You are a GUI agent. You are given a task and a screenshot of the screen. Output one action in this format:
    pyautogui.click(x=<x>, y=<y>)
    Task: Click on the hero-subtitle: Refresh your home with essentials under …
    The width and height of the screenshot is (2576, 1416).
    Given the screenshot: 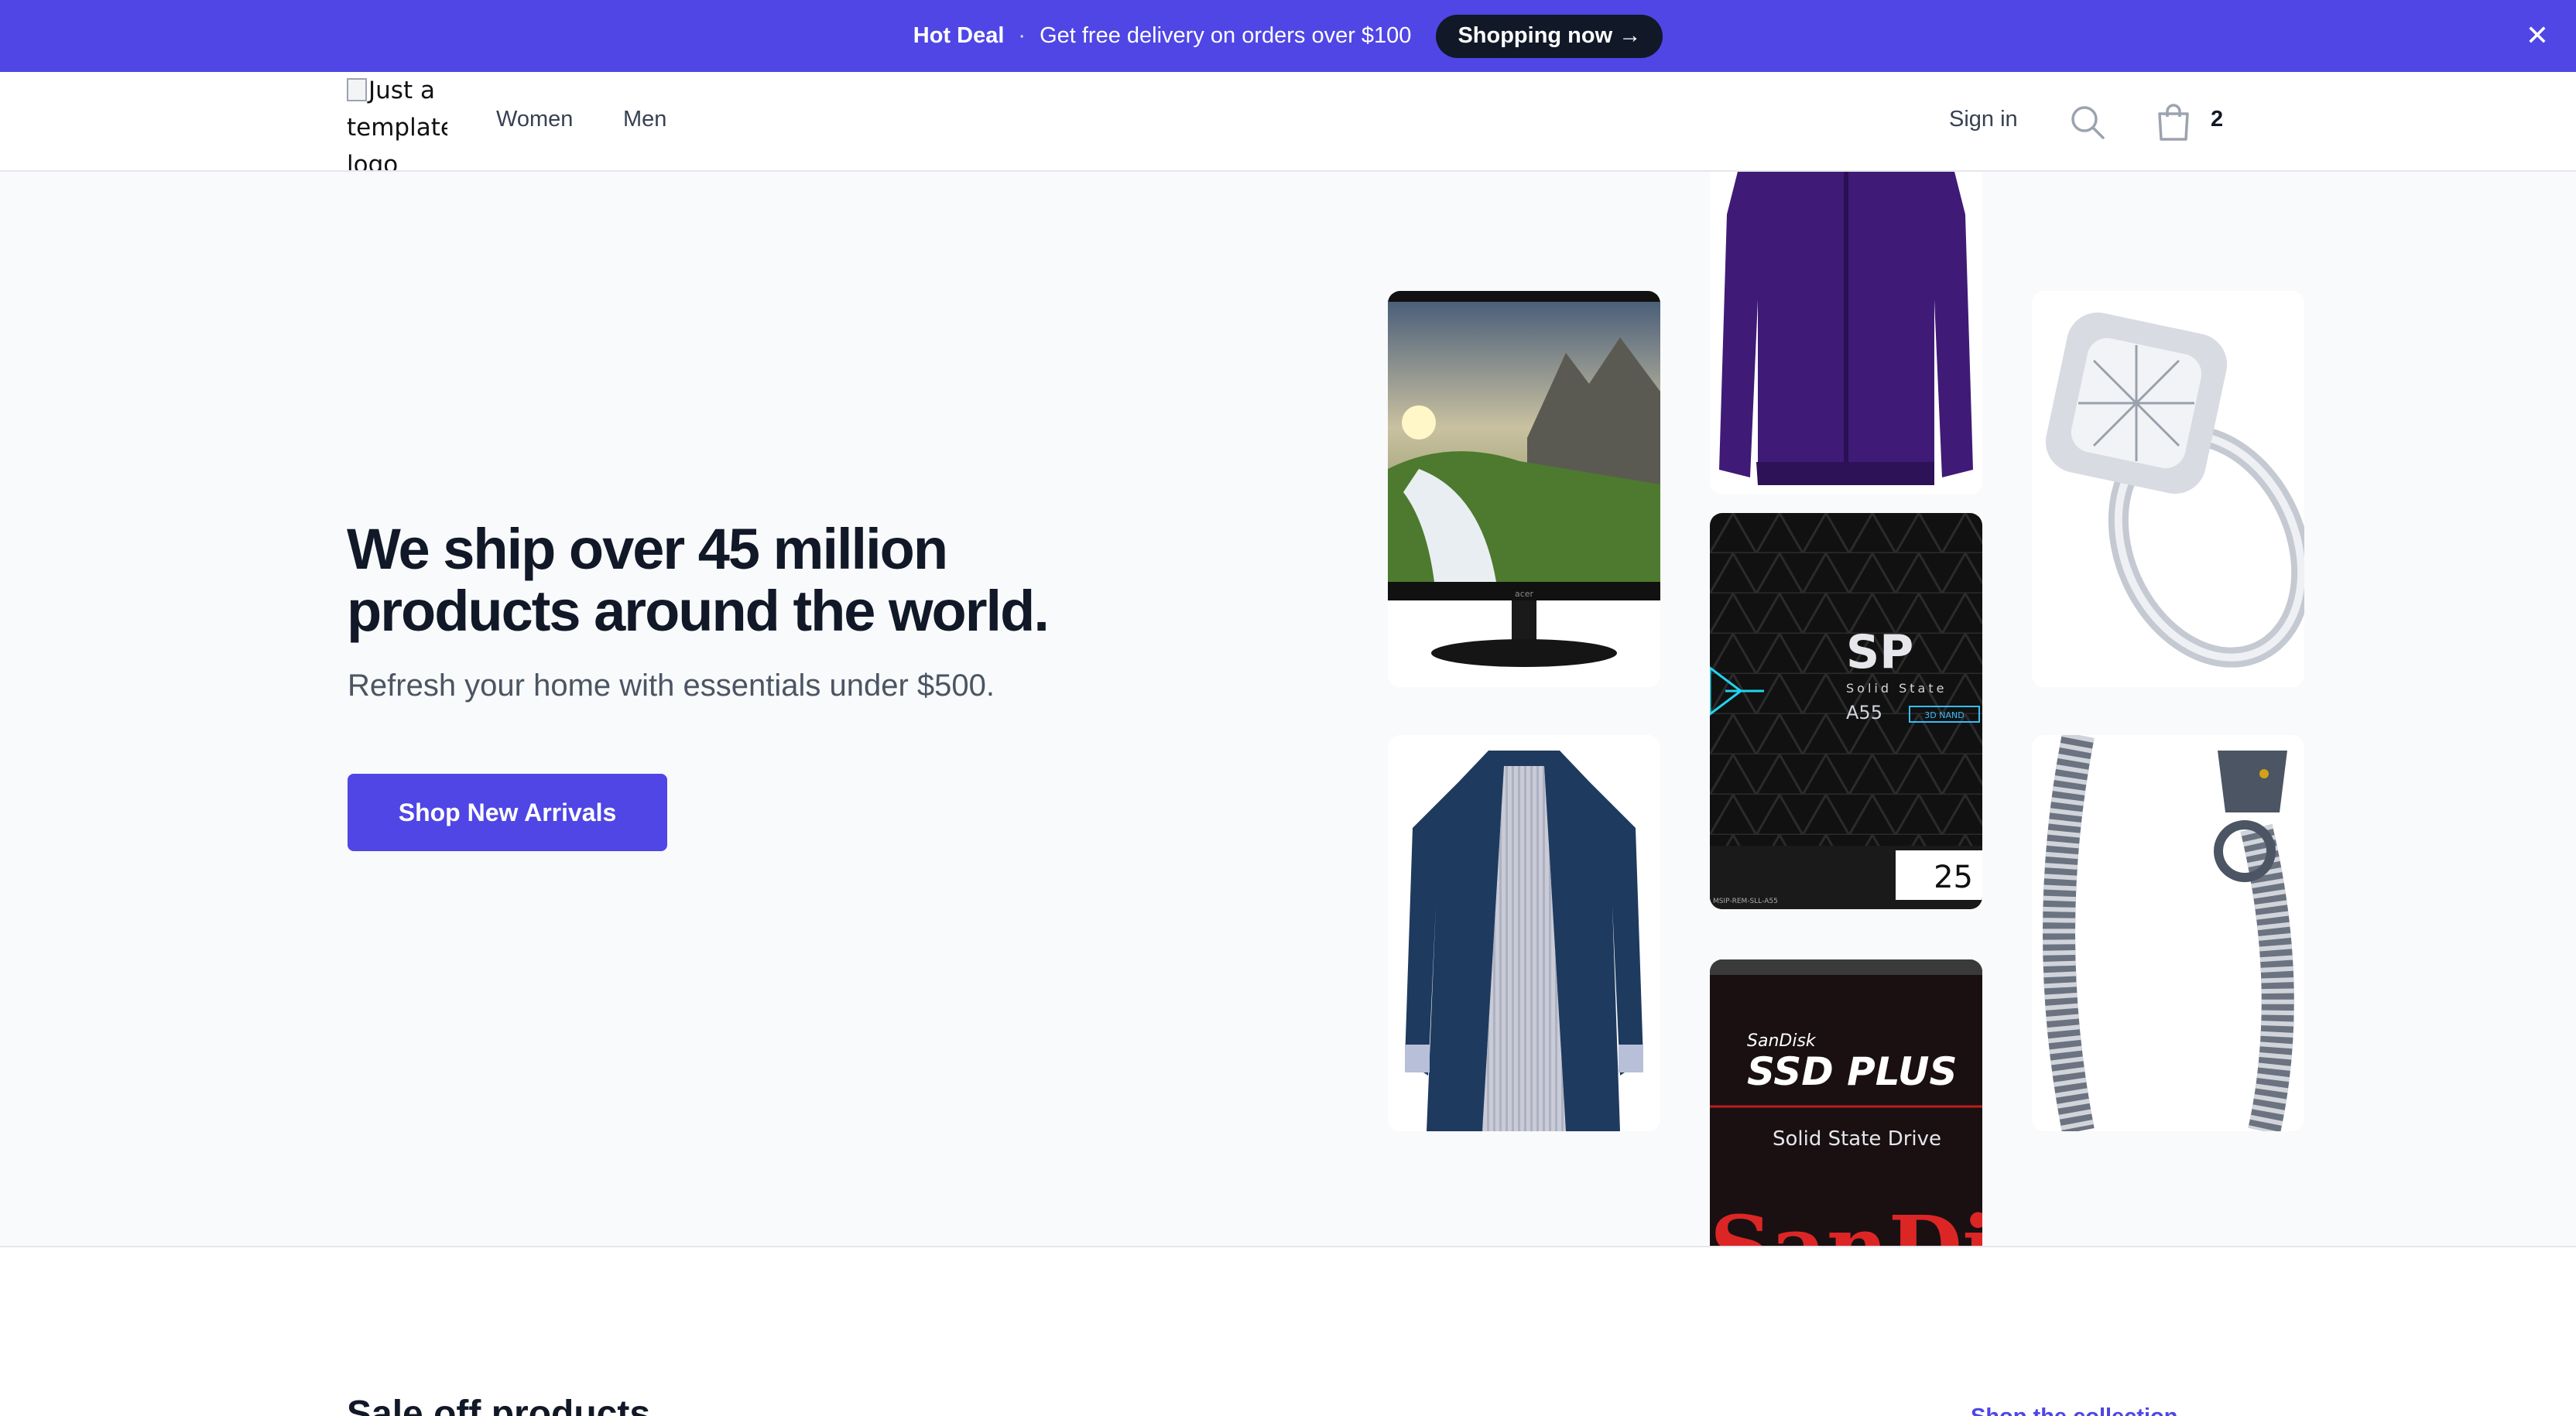 What is the action you would take?
    pyautogui.click(x=671, y=686)
    